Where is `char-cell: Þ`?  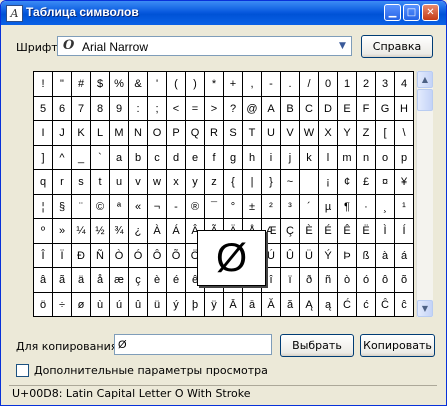
char-cell: Þ is located at coordinates (347, 256).